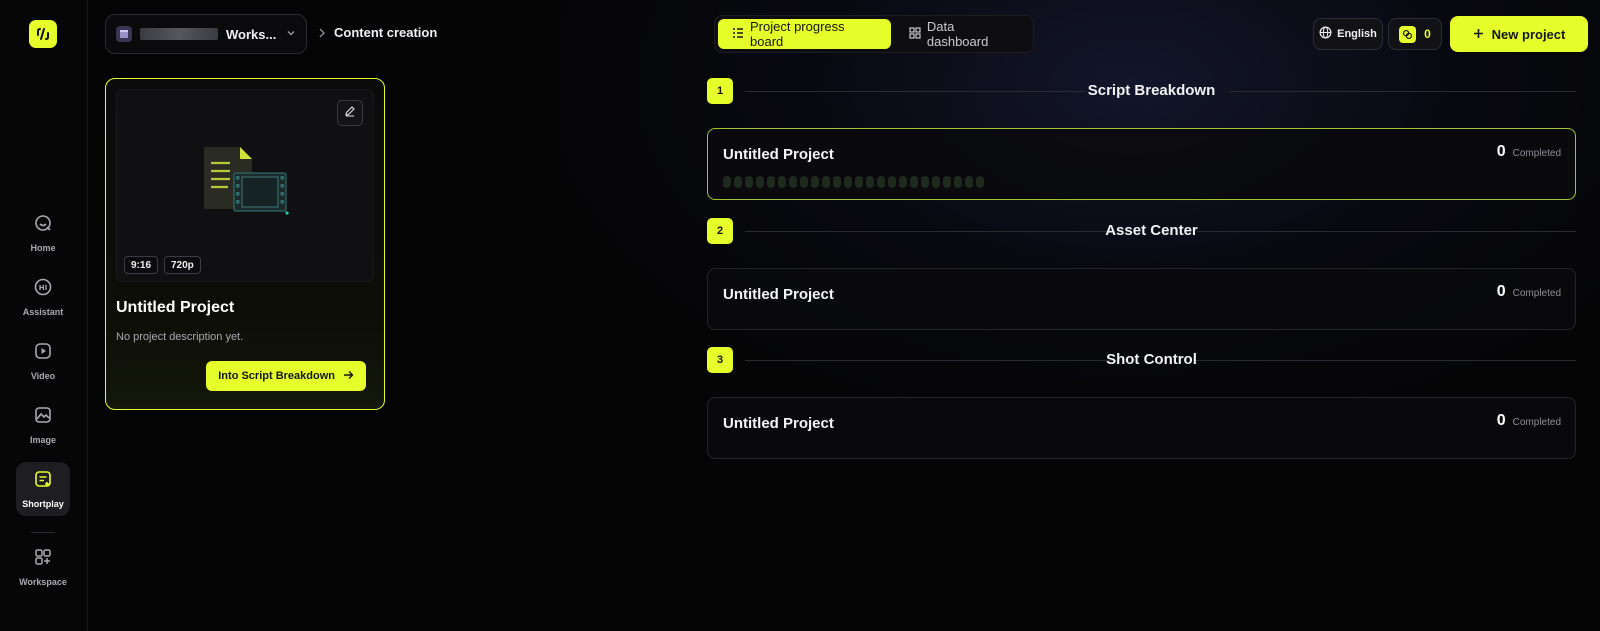 Image resolution: width=1600 pixels, height=631 pixels. I want to click on svg-text: HI, so click(43, 288).